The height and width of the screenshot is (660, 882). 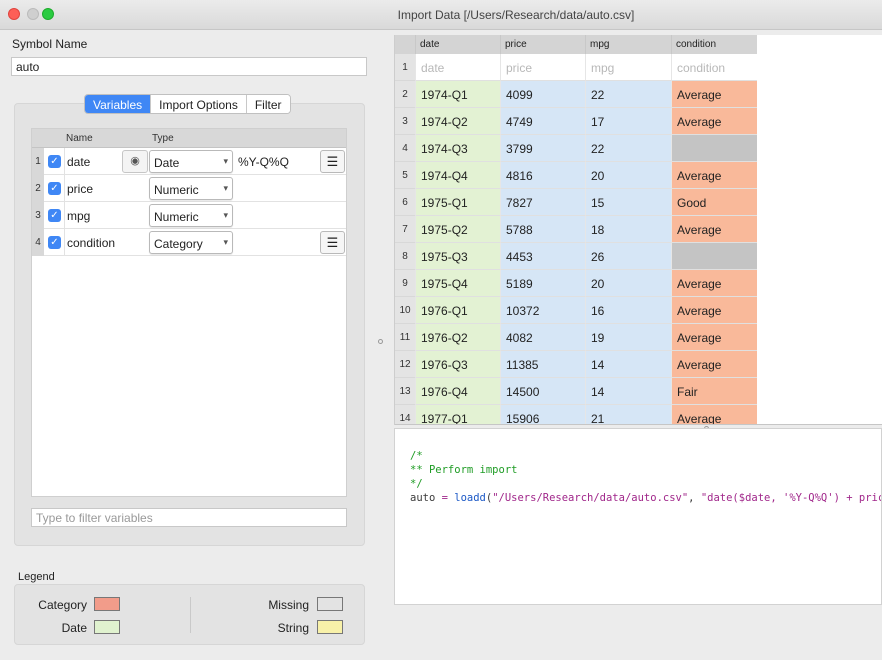 What do you see at coordinates (714, 44) in the screenshot?
I see `column-header-condition: condition` at bounding box center [714, 44].